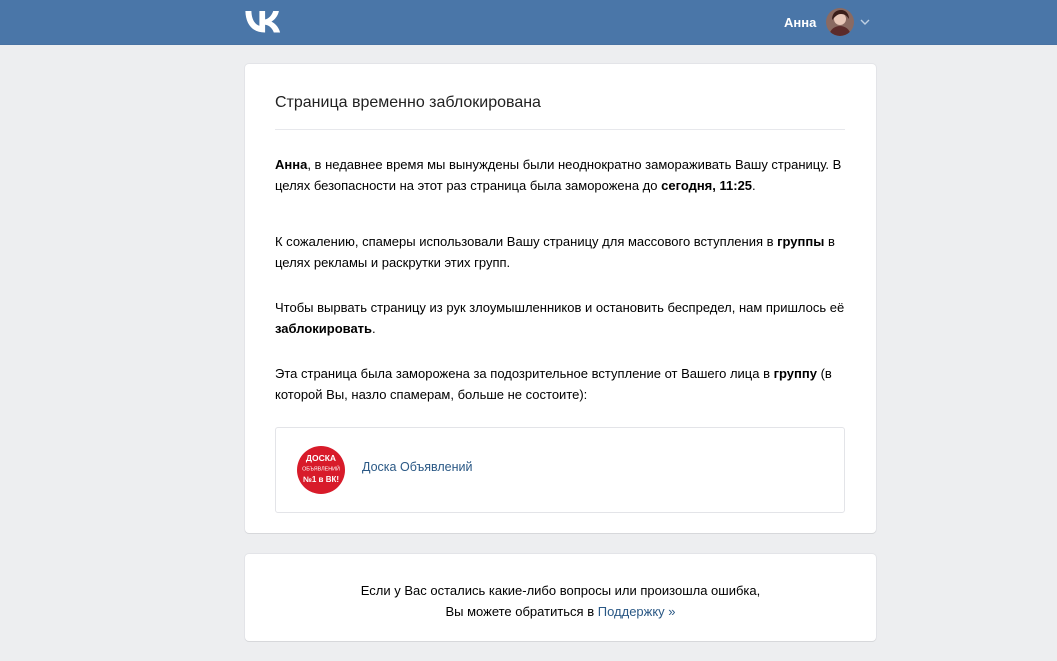  Describe the element at coordinates (840, 22) in the screenshot. I see `user-avatar` at that location.